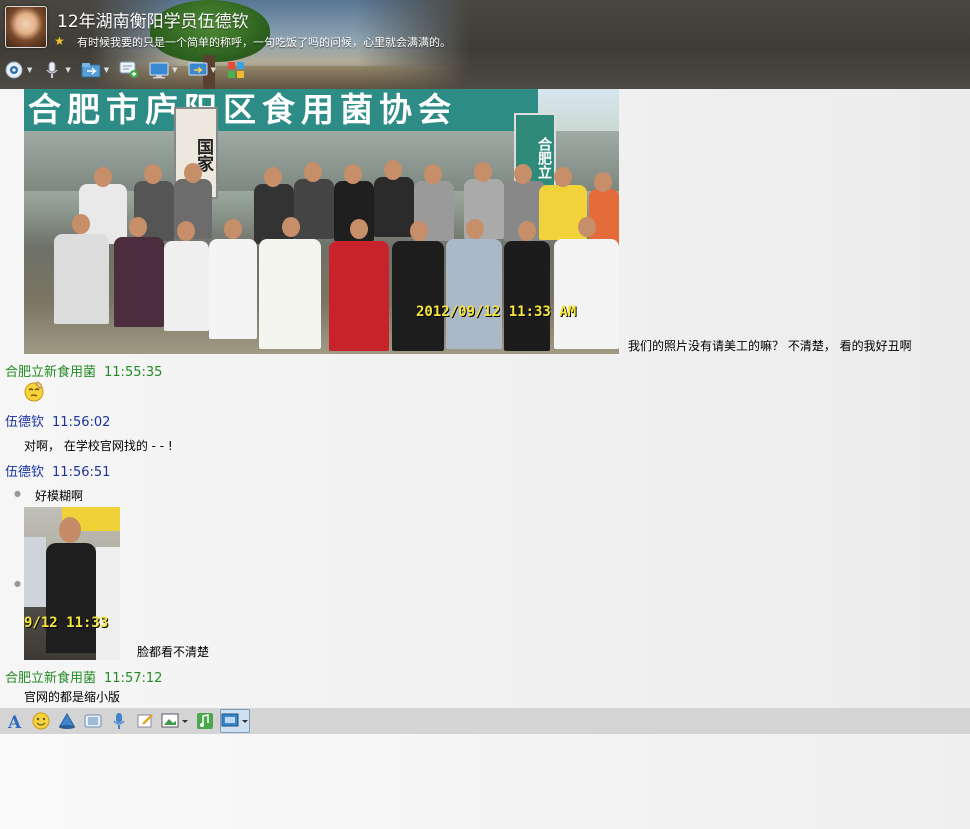 The height and width of the screenshot is (829, 970). I want to click on message-header: 合肥立新食用菌 11:57:12, so click(83, 676).